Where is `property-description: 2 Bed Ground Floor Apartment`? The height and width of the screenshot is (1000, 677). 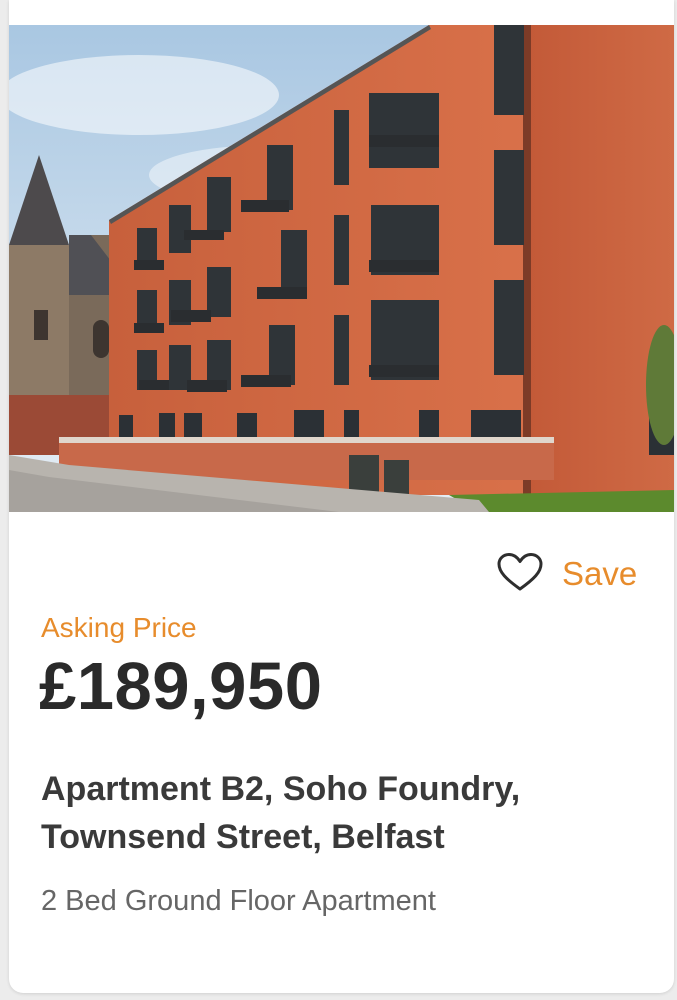
property-description: 2 Bed Ground Floor Apartment is located at coordinates (238, 901).